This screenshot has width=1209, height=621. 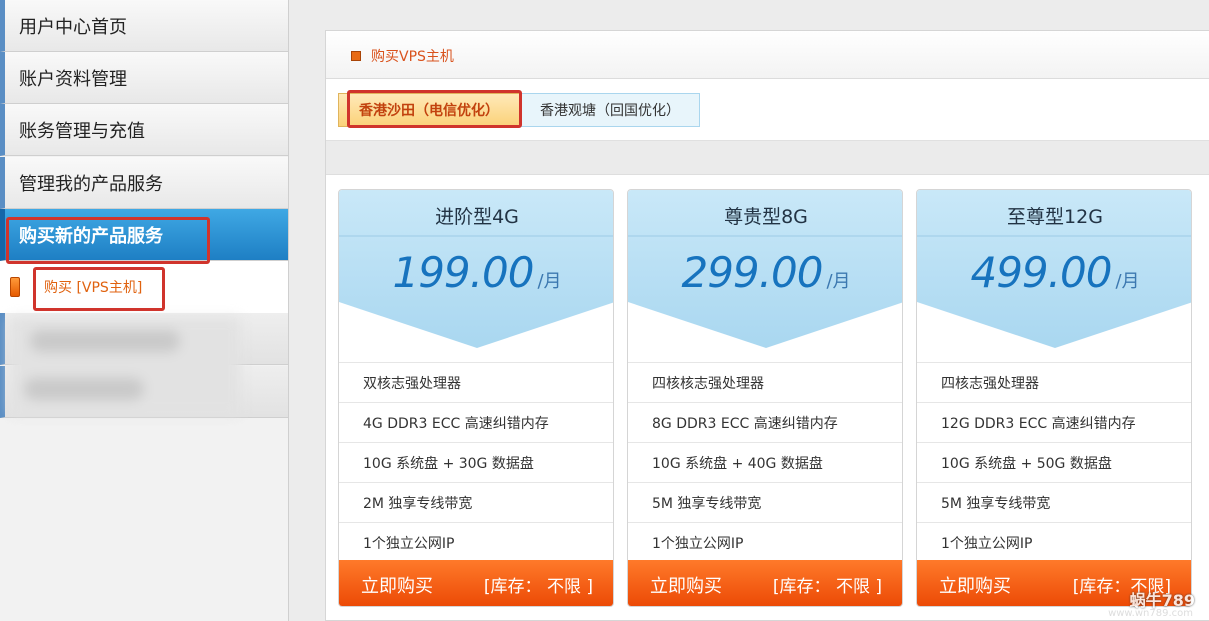 What do you see at coordinates (767, 110) in the screenshot?
I see `region-tabs: 香港沙田（电信优化） 香港观塘（回国优化）` at bounding box center [767, 110].